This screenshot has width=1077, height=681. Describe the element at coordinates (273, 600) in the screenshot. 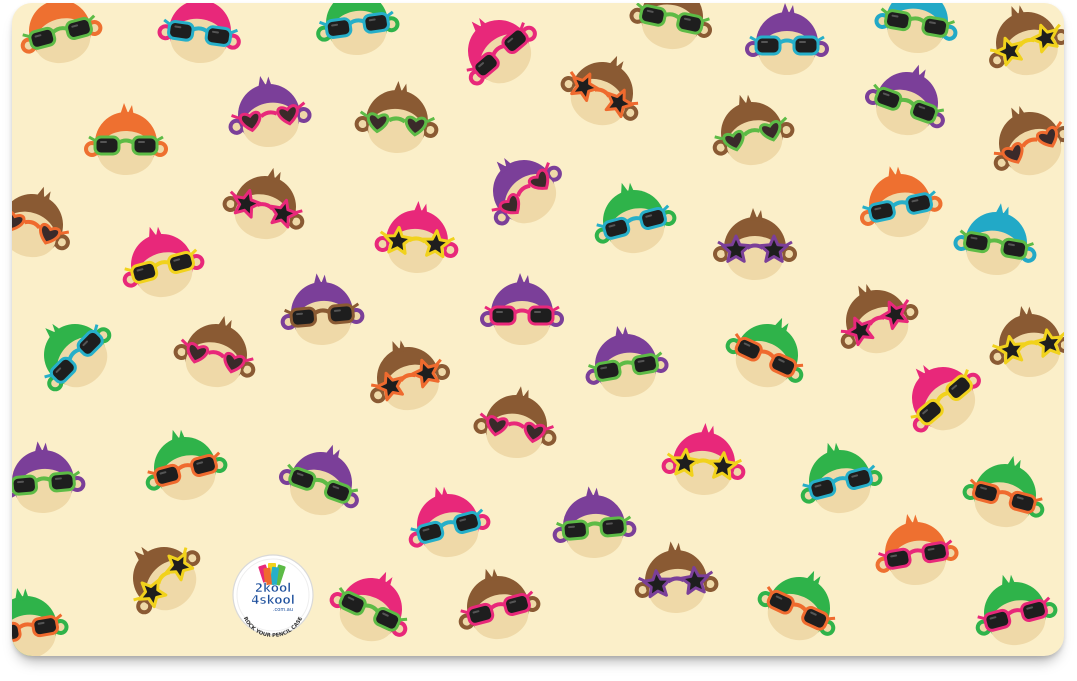

I see `logo-line-2: 4skool` at that location.